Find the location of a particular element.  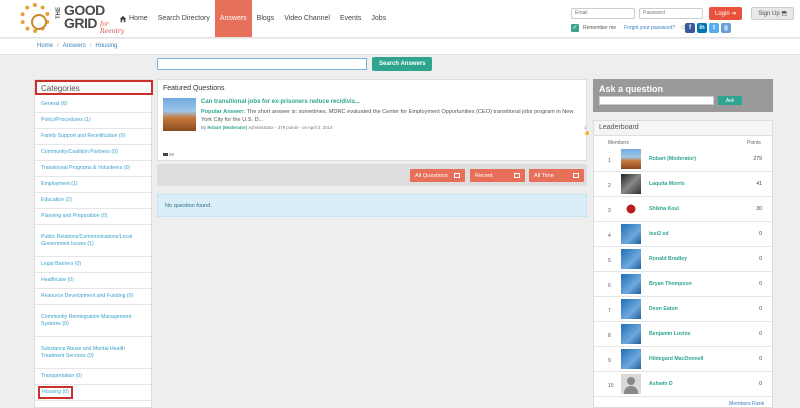

nav-blogs: Blogs is located at coordinates (266, 18).